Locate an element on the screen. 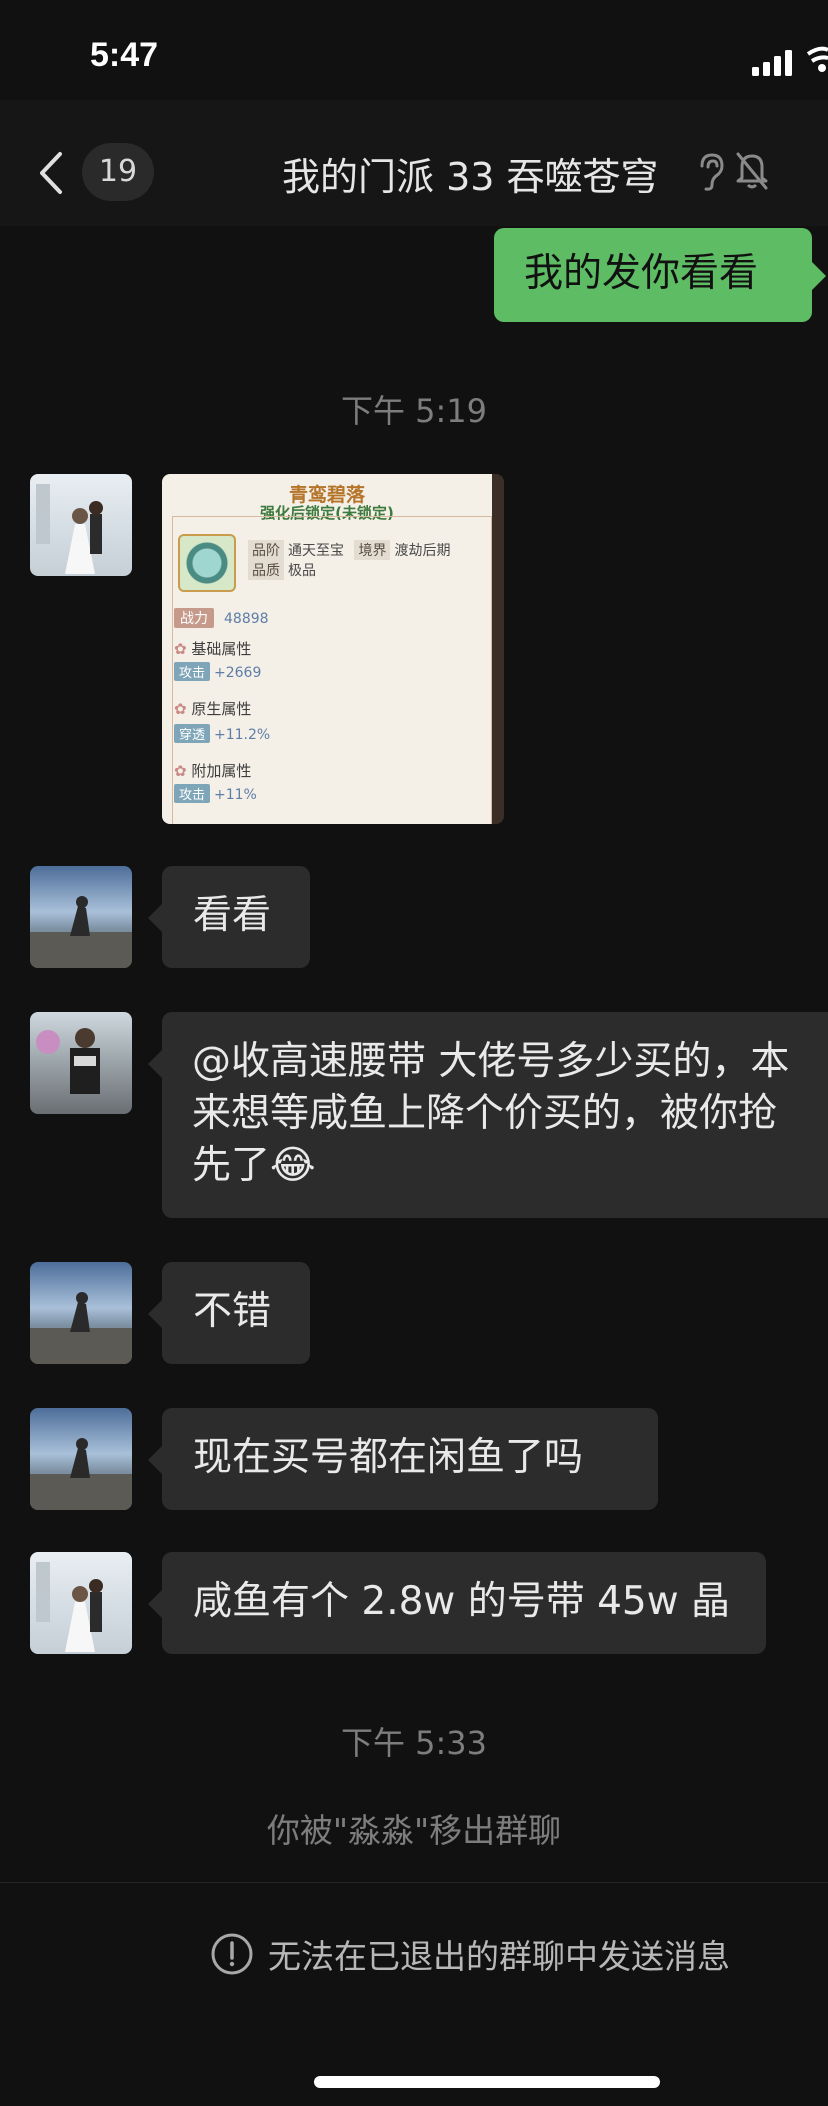  earpiece-mode-icon is located at coordinates (712, 172).